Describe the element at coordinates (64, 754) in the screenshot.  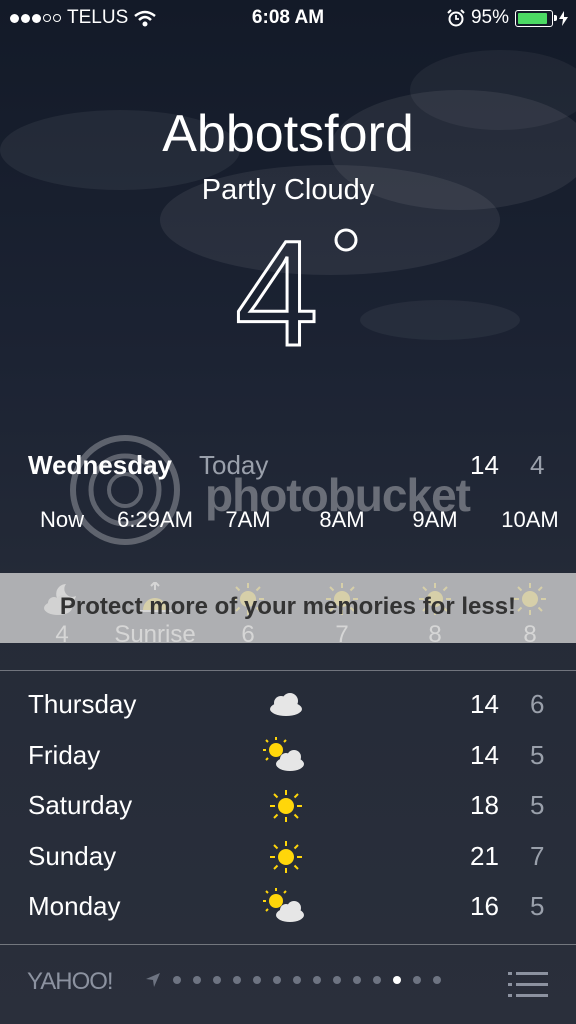
I see `daily-day: Friday` at that location.